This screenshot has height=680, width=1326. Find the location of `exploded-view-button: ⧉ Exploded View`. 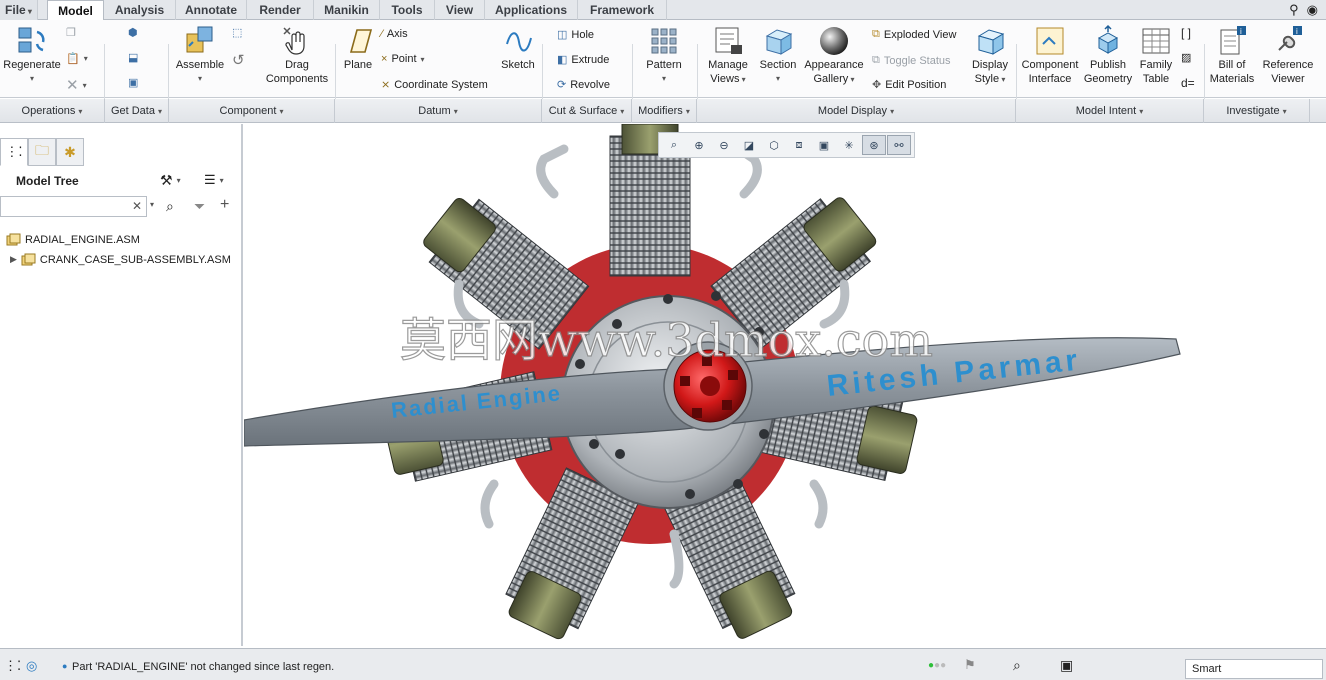

exploded-view-button: ⧉ Exploded View is located at coordinates (914, 34).